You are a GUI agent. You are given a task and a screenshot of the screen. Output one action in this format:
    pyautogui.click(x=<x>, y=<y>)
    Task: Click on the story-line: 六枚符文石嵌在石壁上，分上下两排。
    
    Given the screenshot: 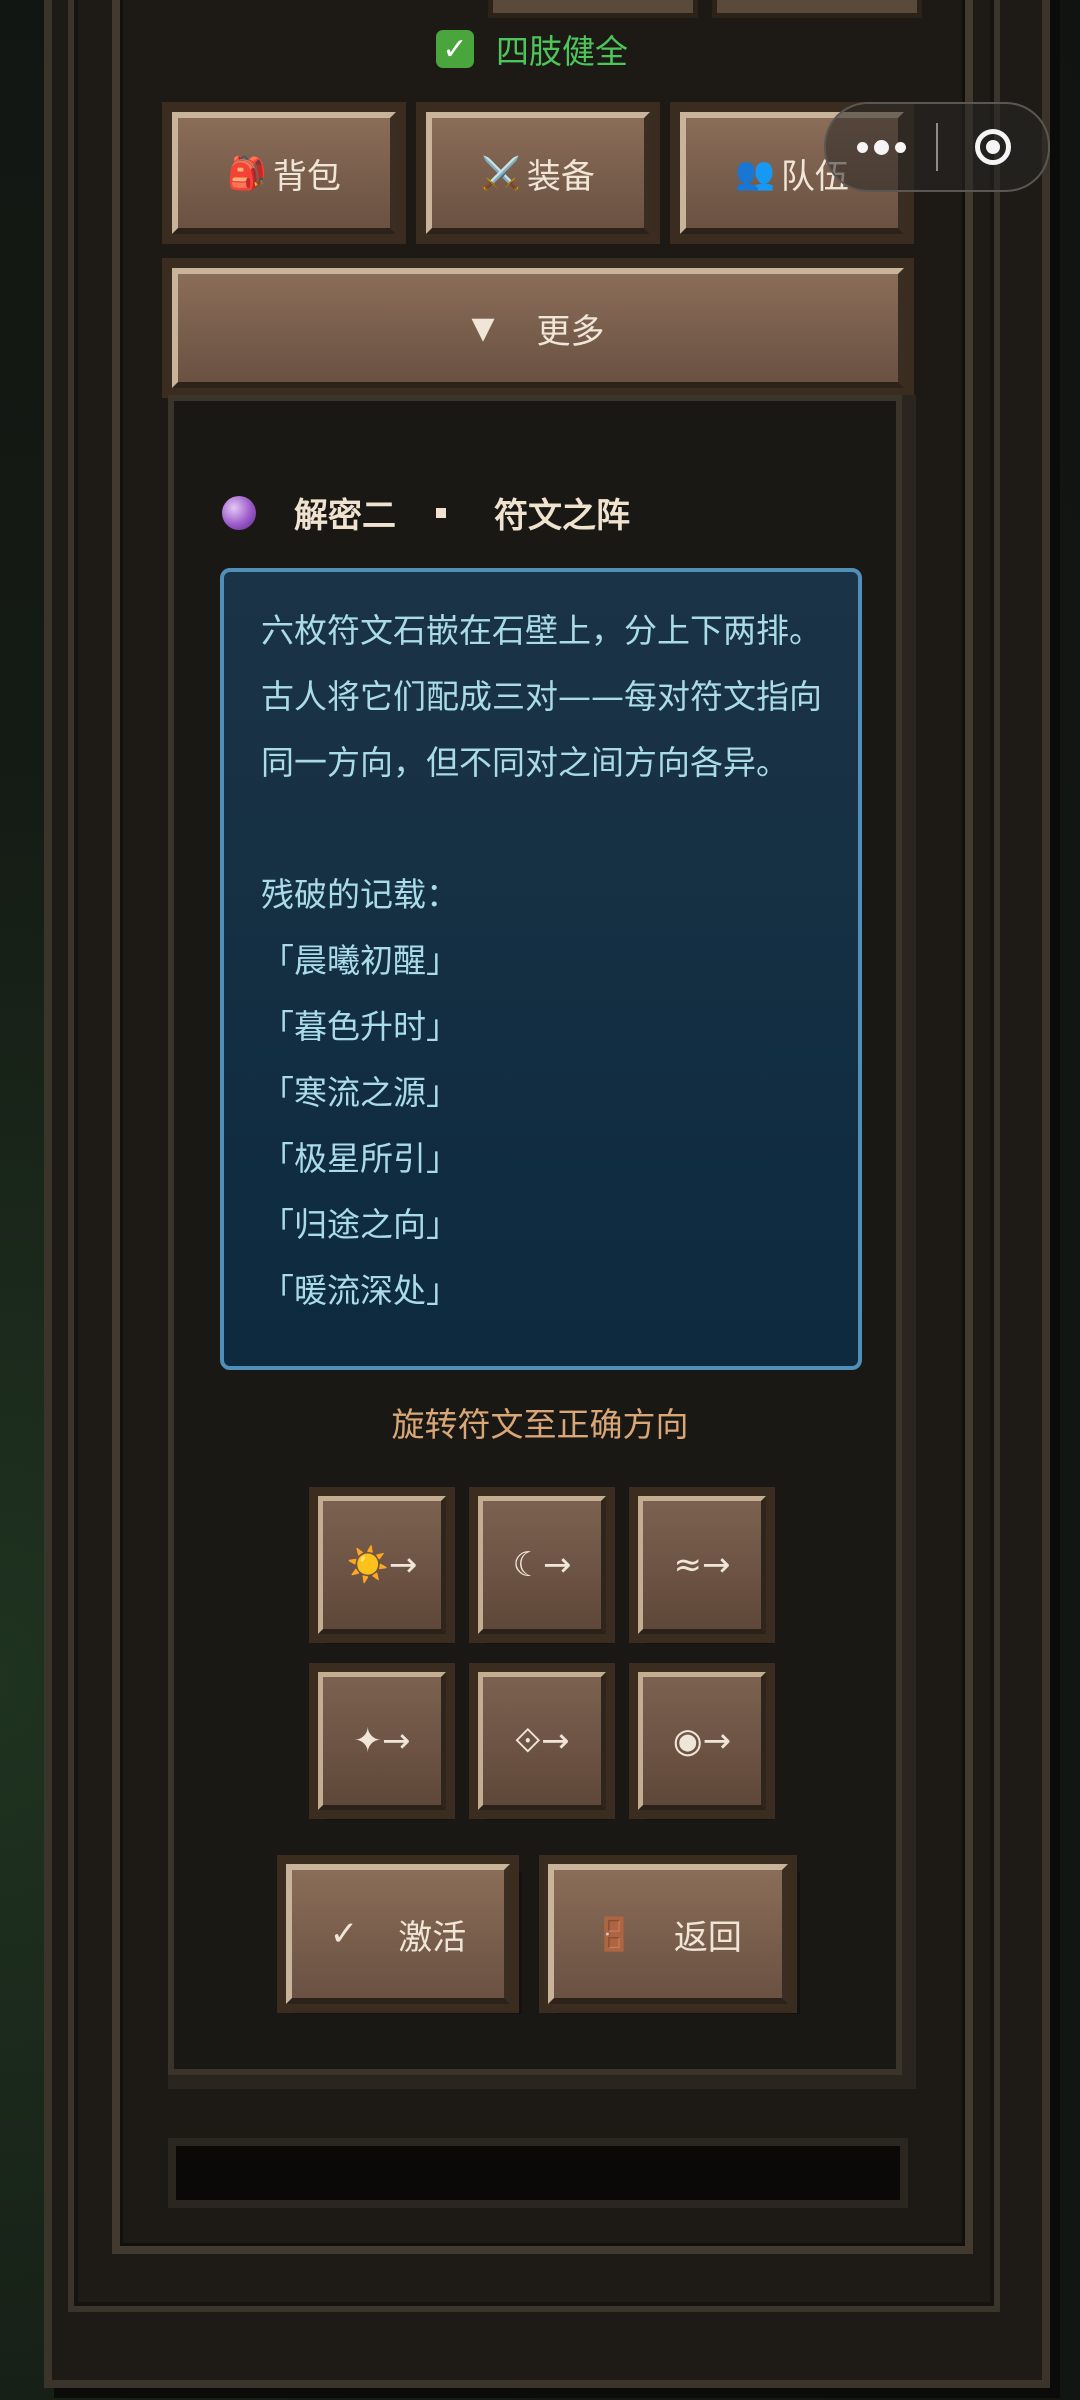 What is the action you would take?
    pyautogui.click(x=541, y=630)
    